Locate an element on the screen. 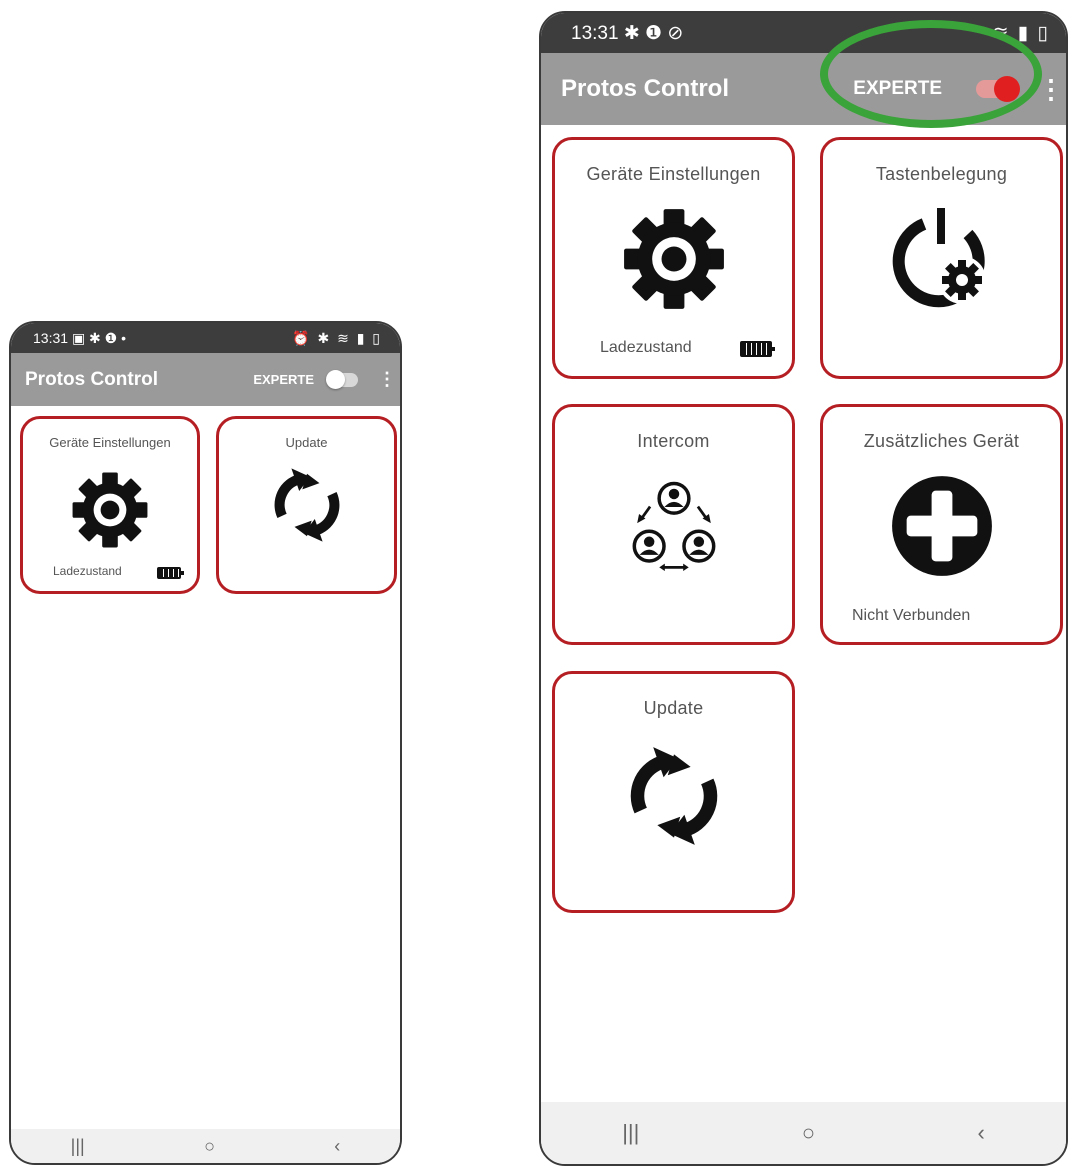  status-icons-left: ✱ ❶ ⊘ is located at coordinates (653, 33).